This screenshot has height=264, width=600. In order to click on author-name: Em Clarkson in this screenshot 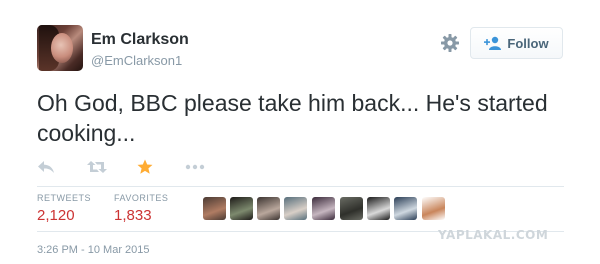, I will do `click(140, 40)`.